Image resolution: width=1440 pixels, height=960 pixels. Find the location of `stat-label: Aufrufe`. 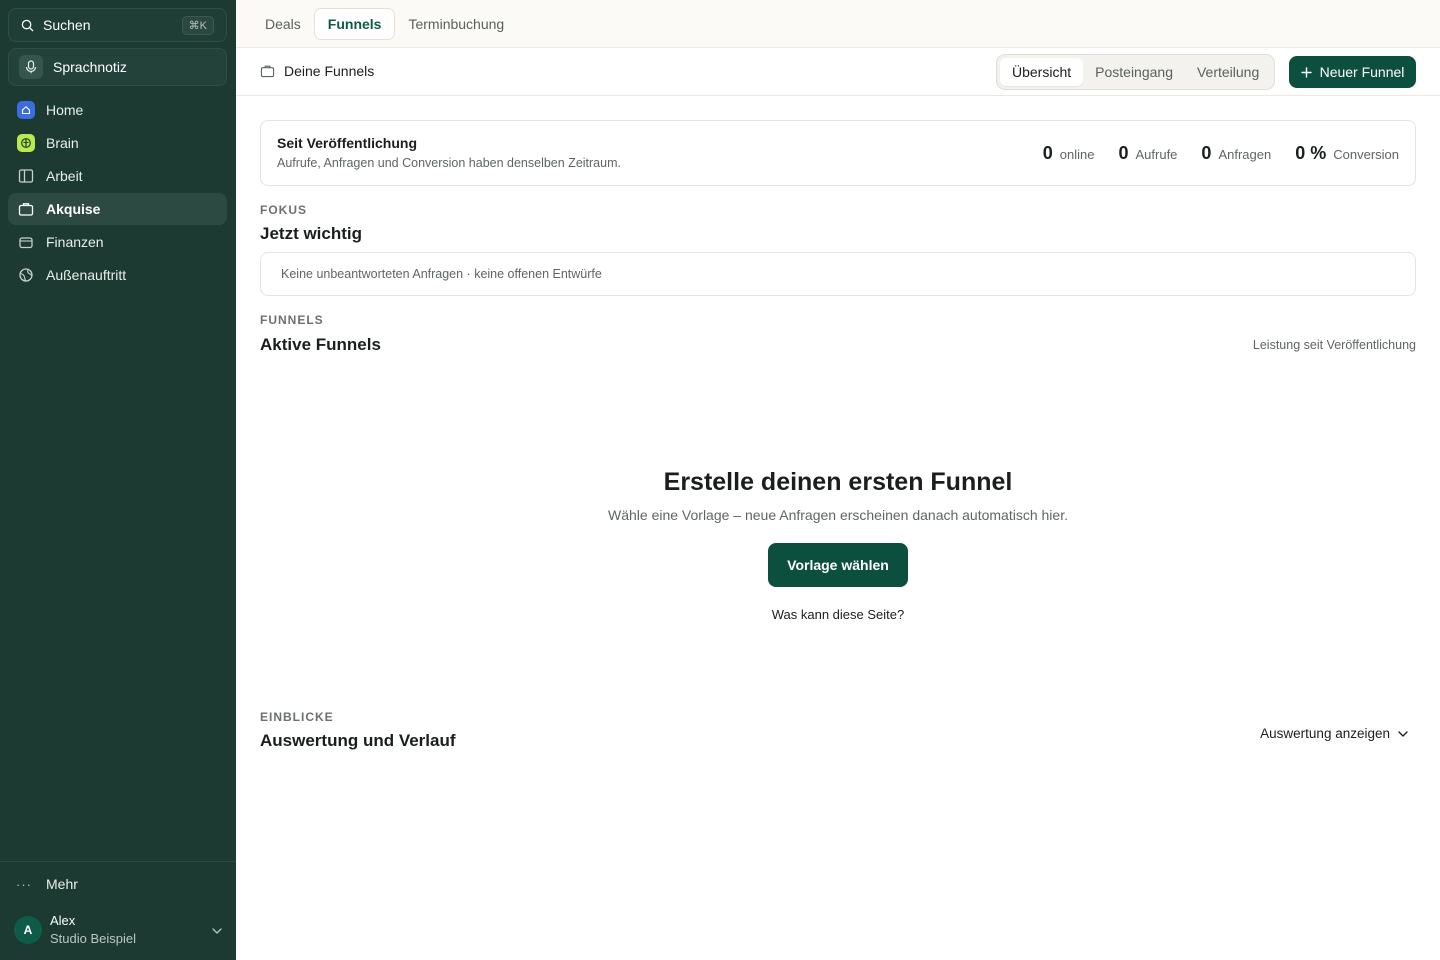

stat-label: Aufrufe is located at coordinates (1156, 154).